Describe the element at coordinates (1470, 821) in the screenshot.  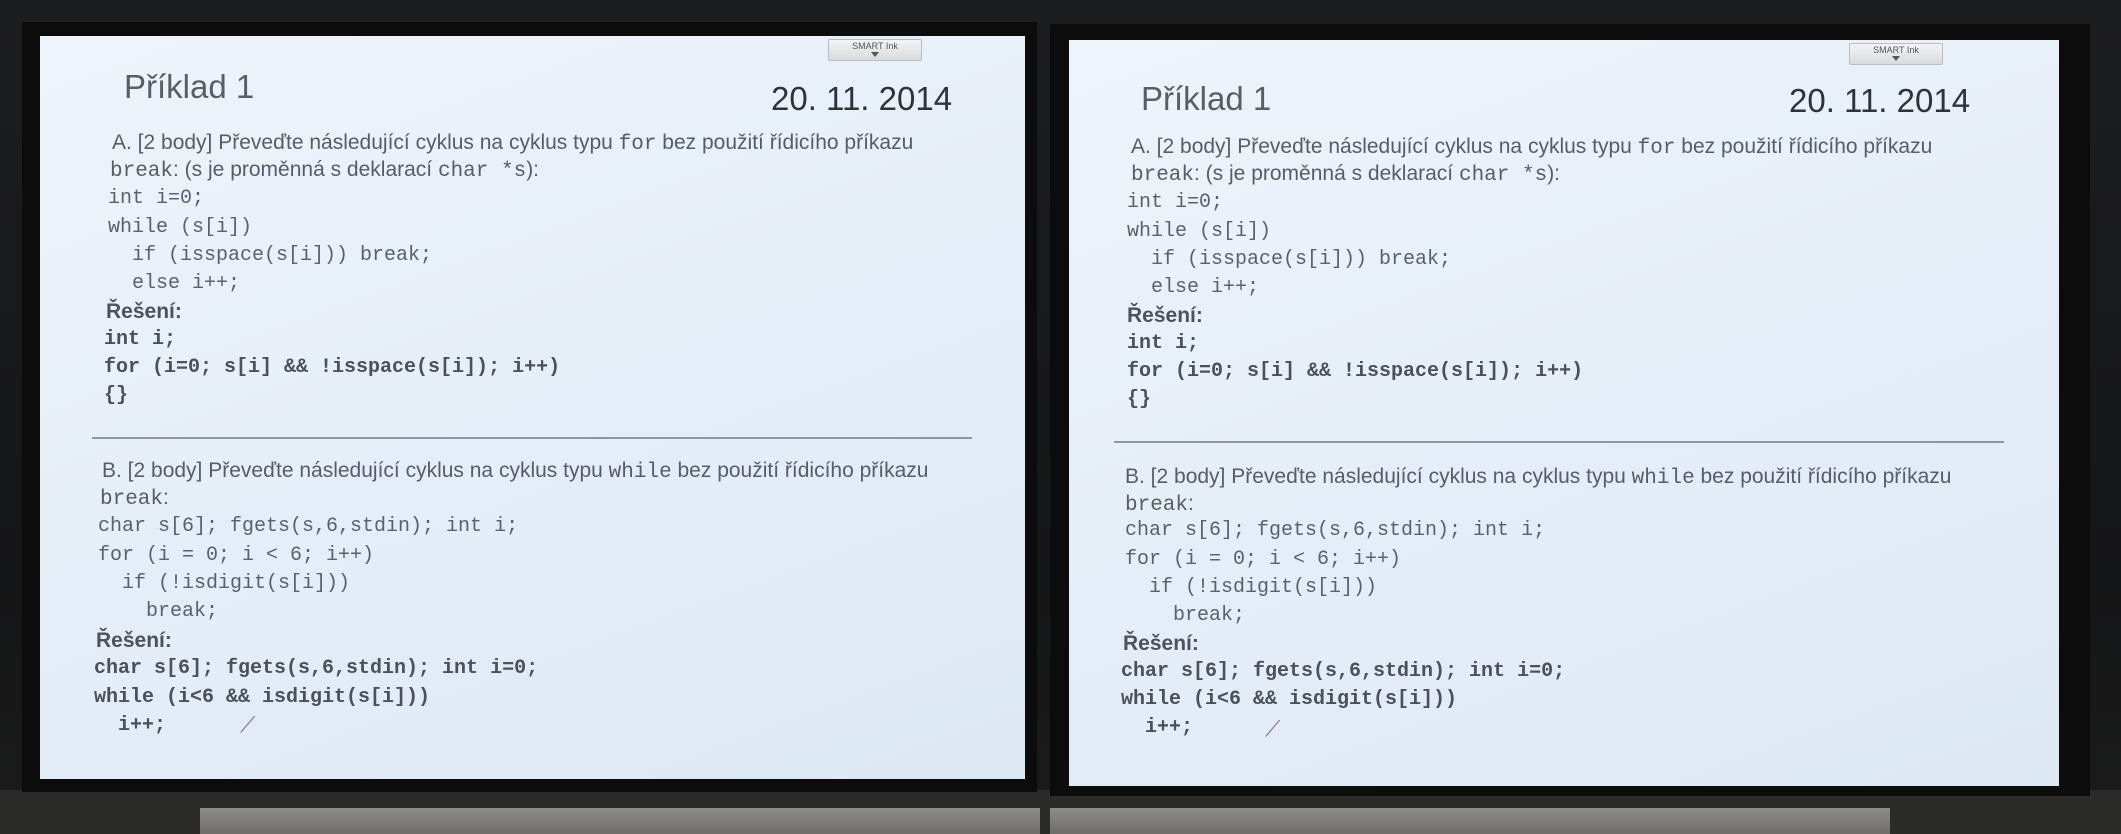
I see `desk-edge-right` at that location.